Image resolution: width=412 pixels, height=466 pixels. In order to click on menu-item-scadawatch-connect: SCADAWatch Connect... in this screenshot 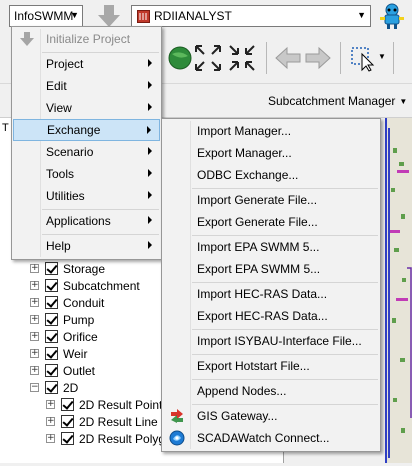, I will do `click(271, 438)`.